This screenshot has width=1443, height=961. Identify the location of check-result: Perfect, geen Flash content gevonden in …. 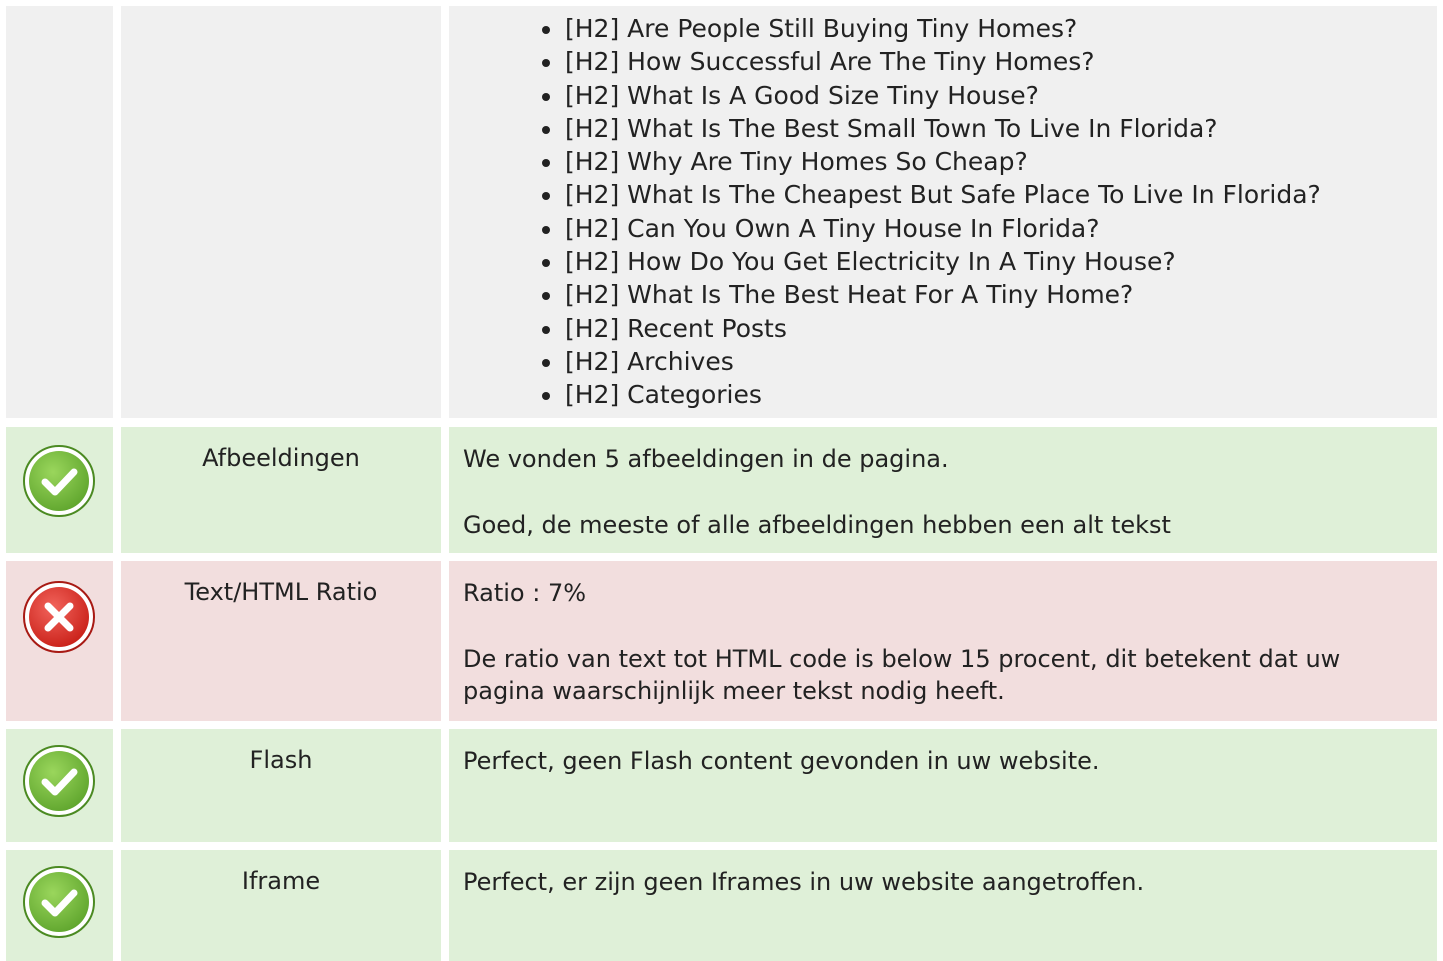
(781, 761).